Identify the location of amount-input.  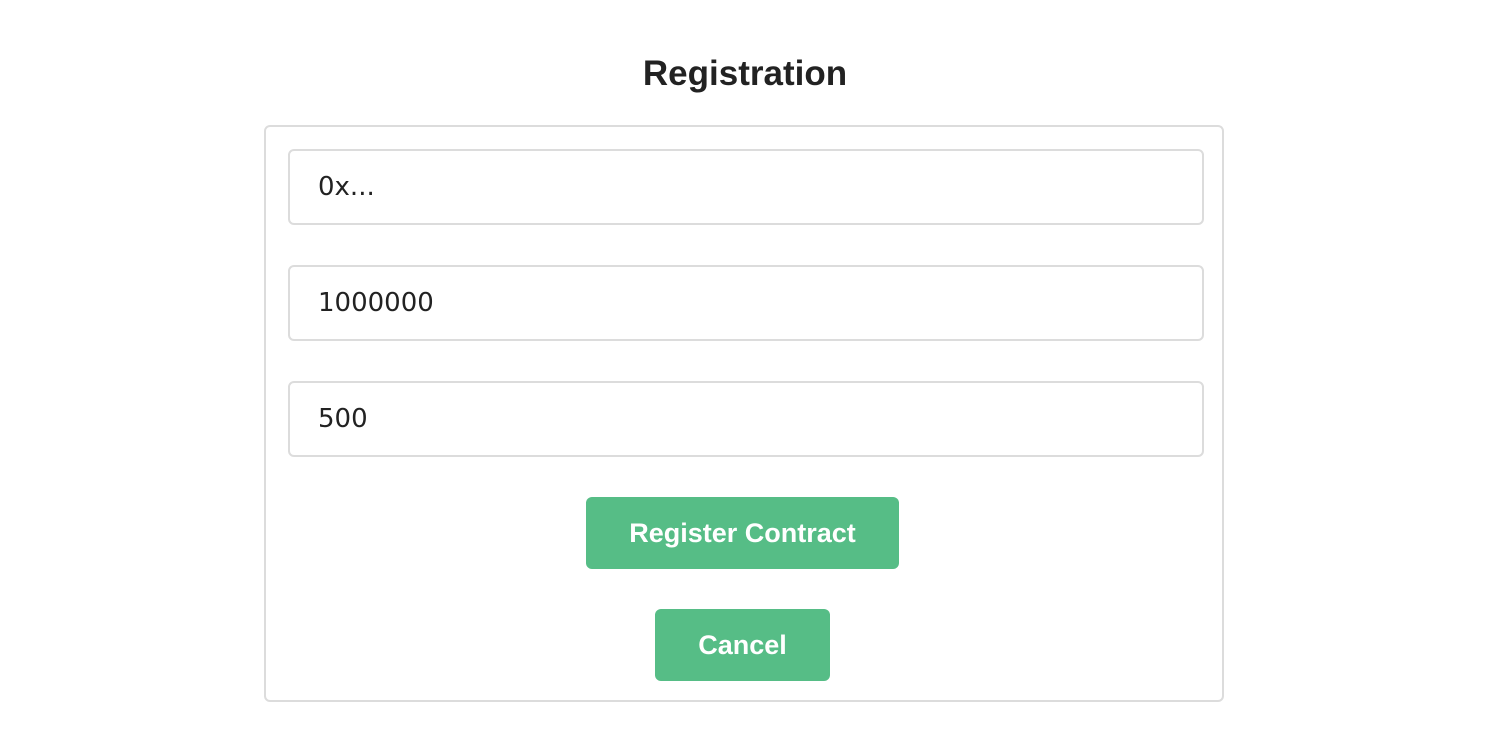
(746, 303).